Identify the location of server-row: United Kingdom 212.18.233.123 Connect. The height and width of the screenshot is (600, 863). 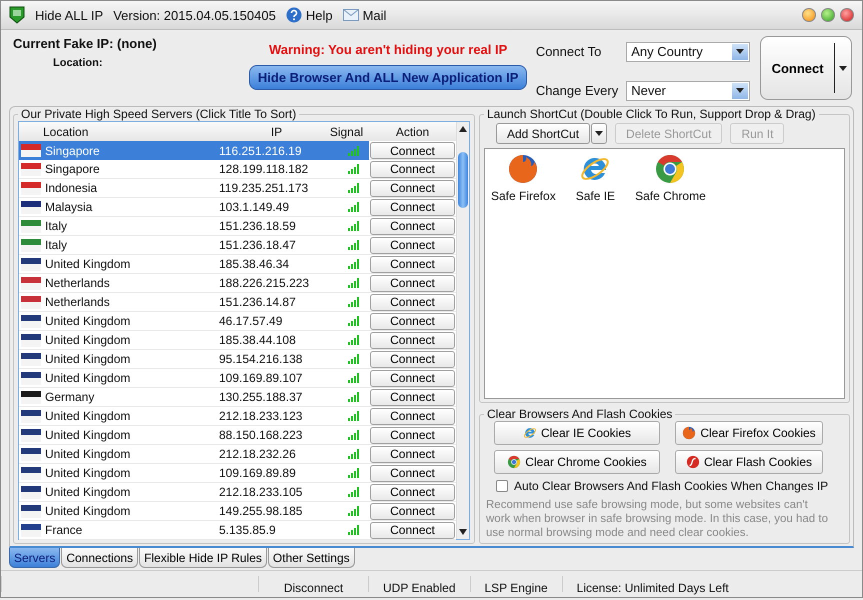
(237, 416).